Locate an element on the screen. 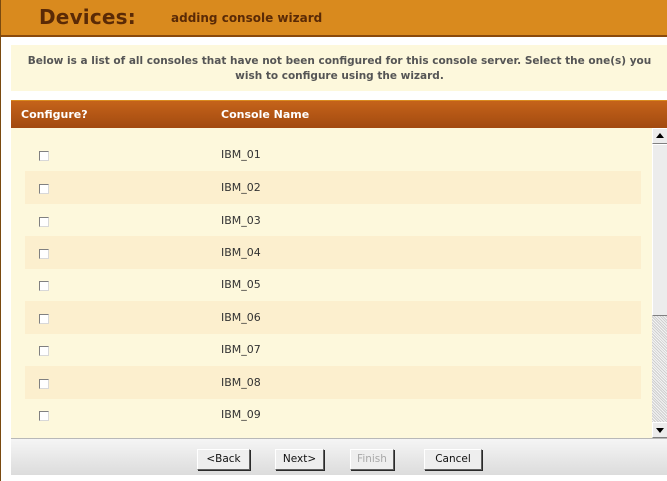 This screenshot has width=667, height=481. scroll-down-button is located at coordinates (659, 430).